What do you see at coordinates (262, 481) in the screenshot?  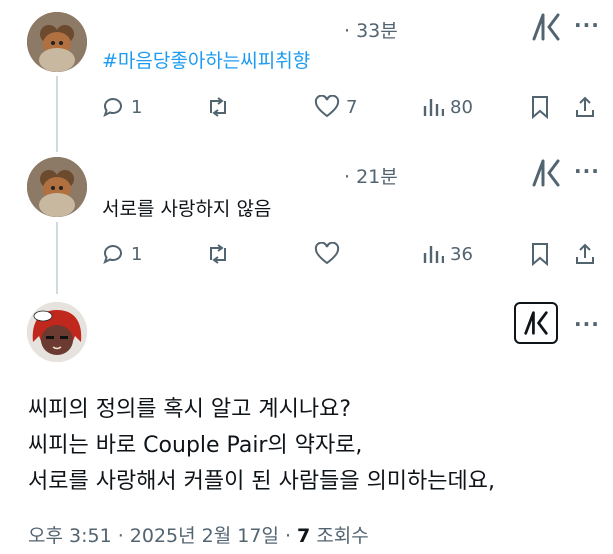 I see `tweet-text-line: 서로를 사랑해서 커플이 된 사람들을 의미하는데요,` at bounding box center [262, 481].